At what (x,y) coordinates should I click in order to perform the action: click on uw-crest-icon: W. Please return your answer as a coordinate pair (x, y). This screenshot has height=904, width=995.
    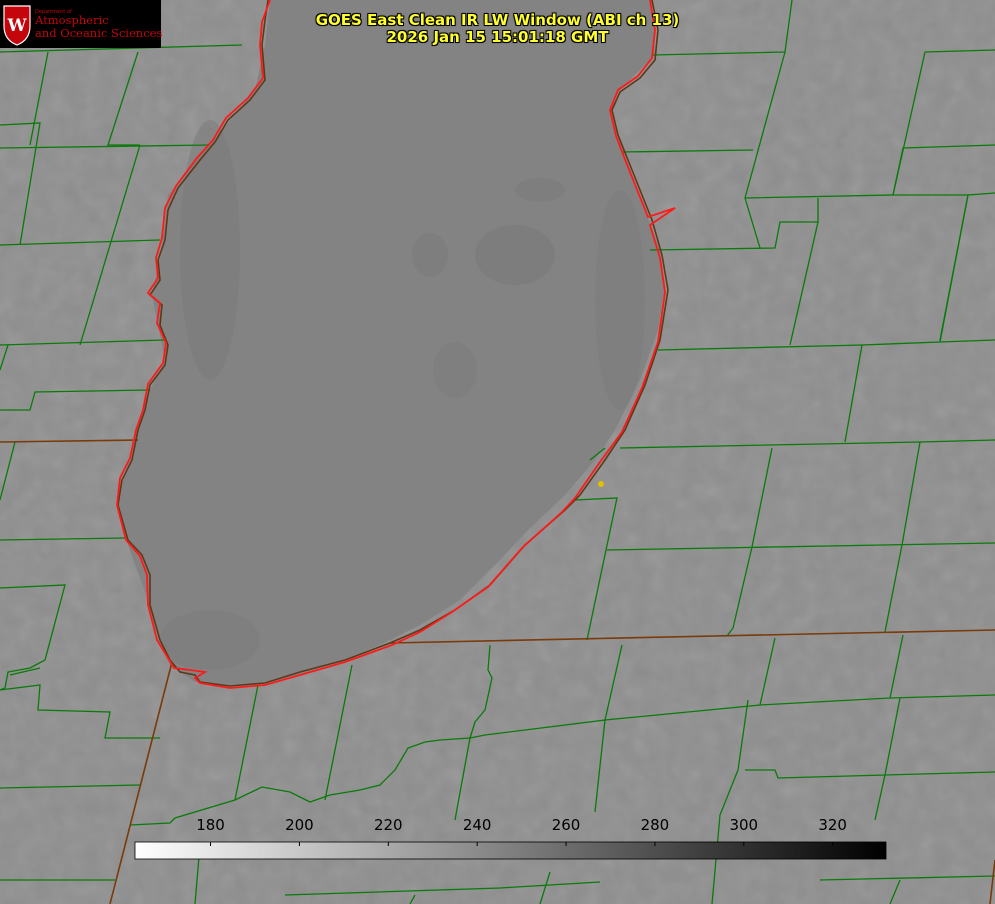
    Looking at the image, I should click on (17, 25).